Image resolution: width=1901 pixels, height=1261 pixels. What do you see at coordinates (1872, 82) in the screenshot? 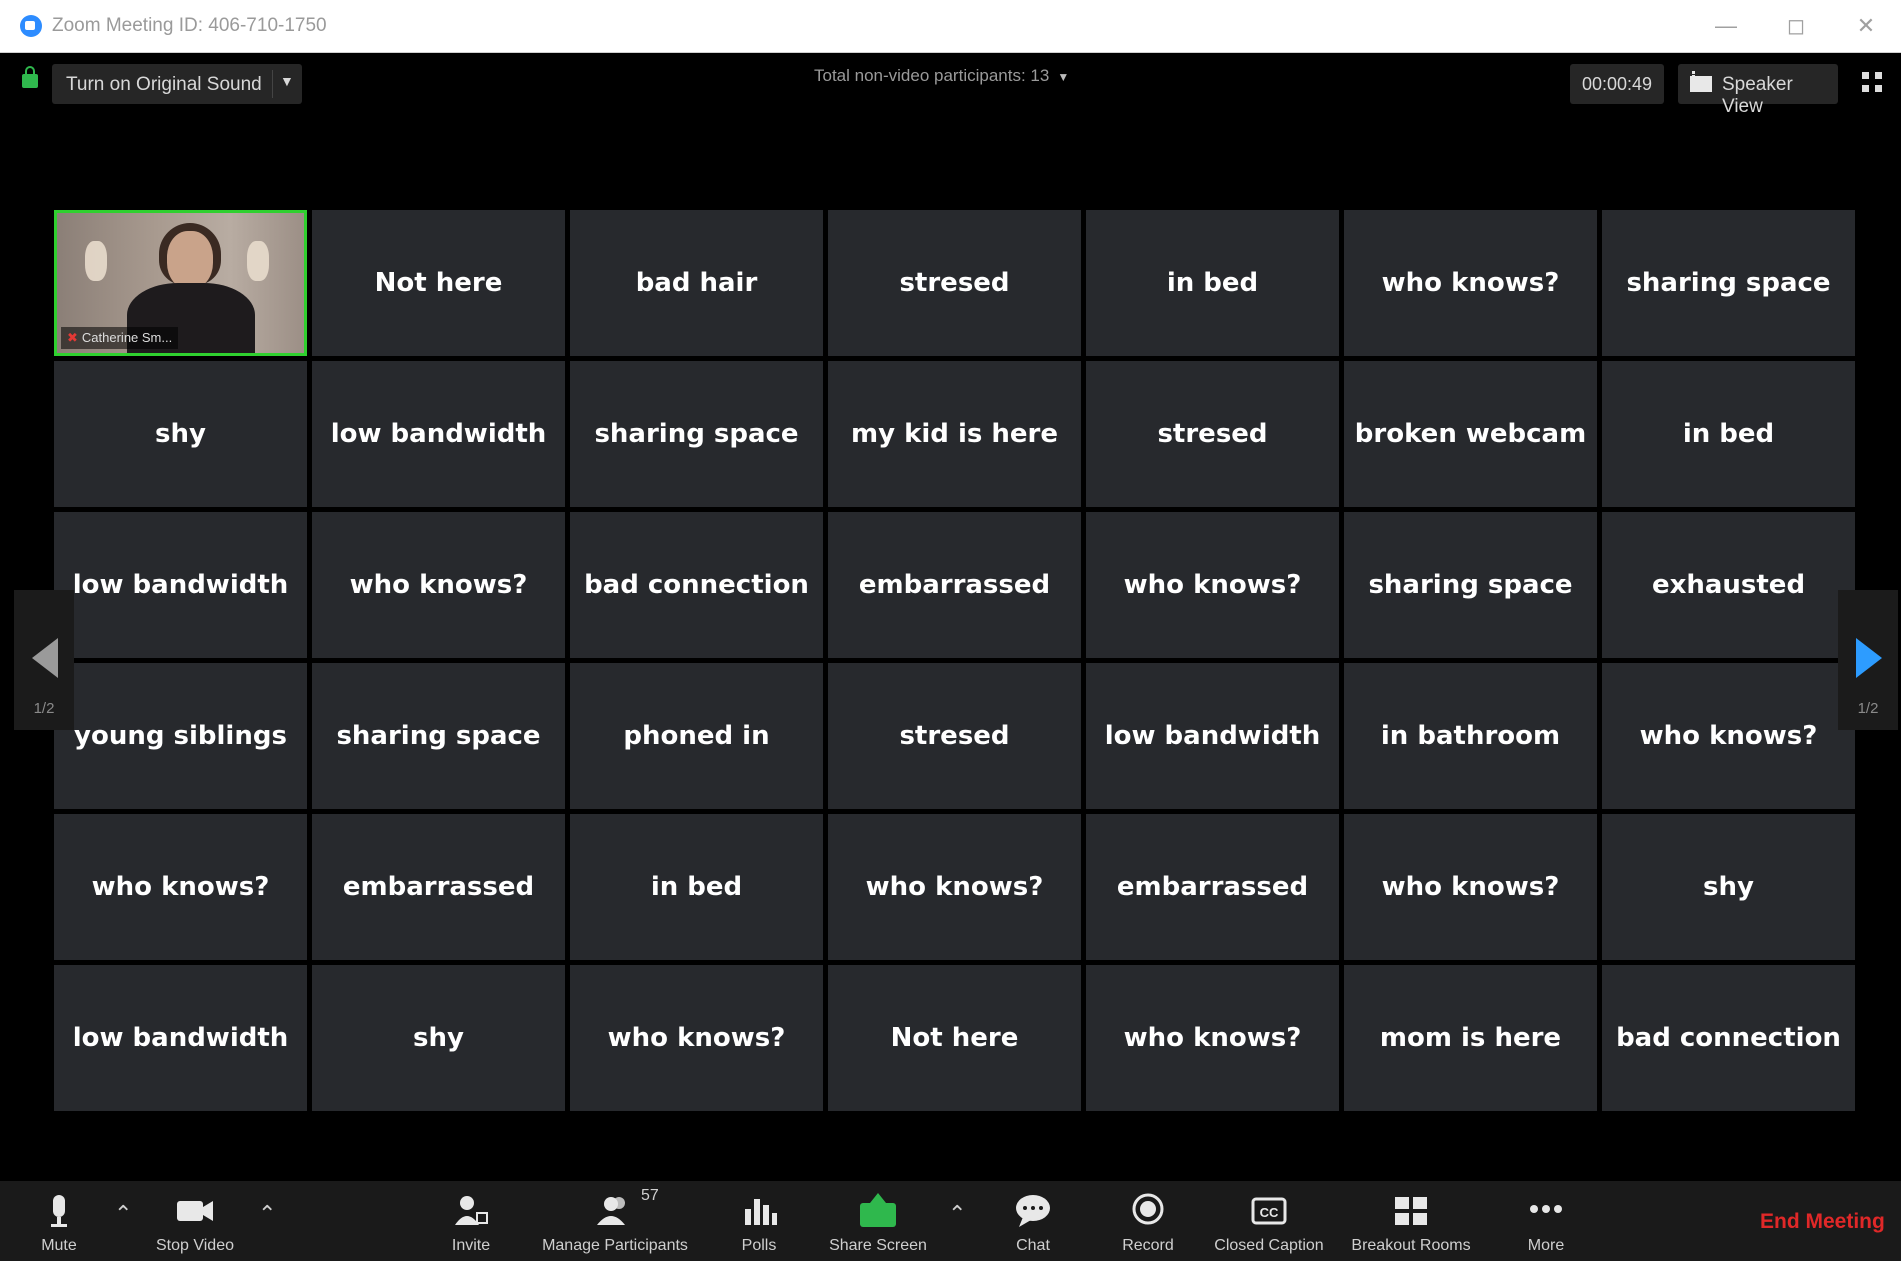
I see `fullscreen-icon` at bounding box center [1872, 82].